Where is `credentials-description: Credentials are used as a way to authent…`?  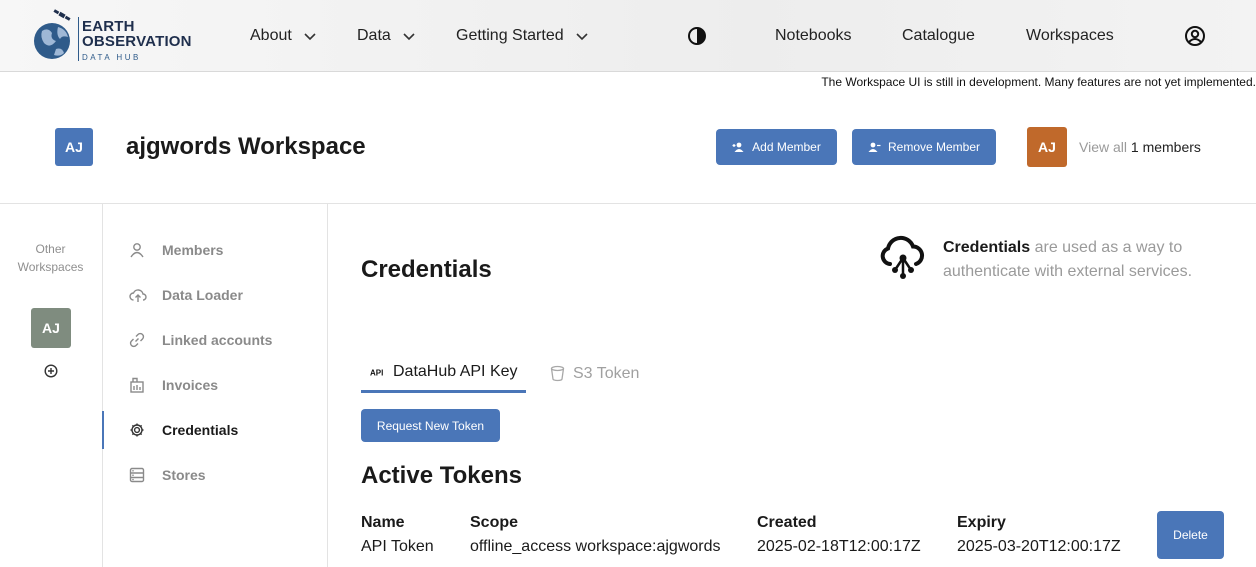
credentials-description: Credentials are used as a way to authent… is located at coordinates (1088, 260).